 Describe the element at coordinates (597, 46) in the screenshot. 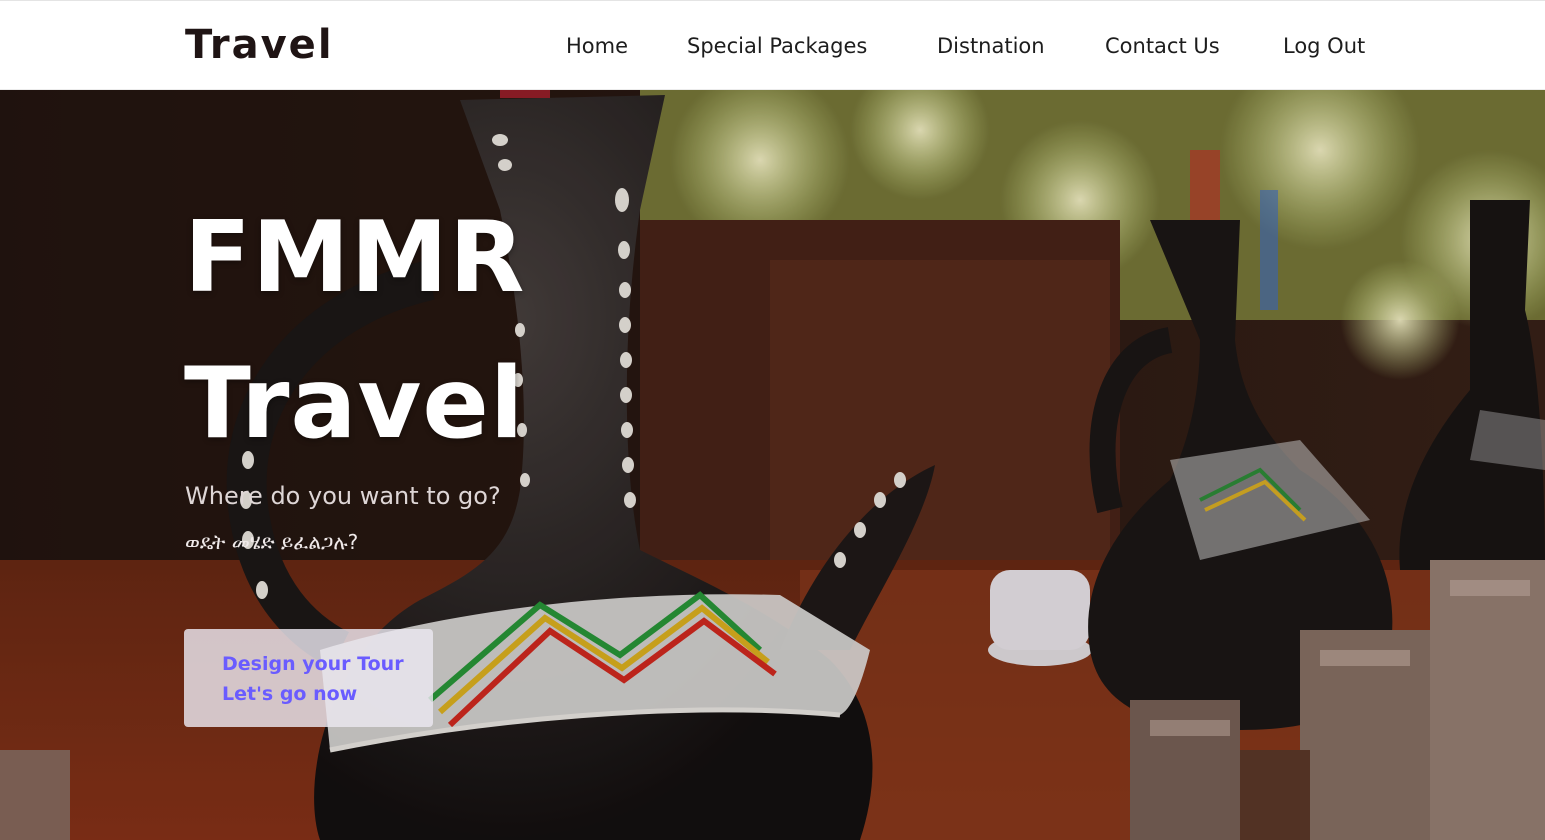

I see `nav-home-link: Home` at that location.